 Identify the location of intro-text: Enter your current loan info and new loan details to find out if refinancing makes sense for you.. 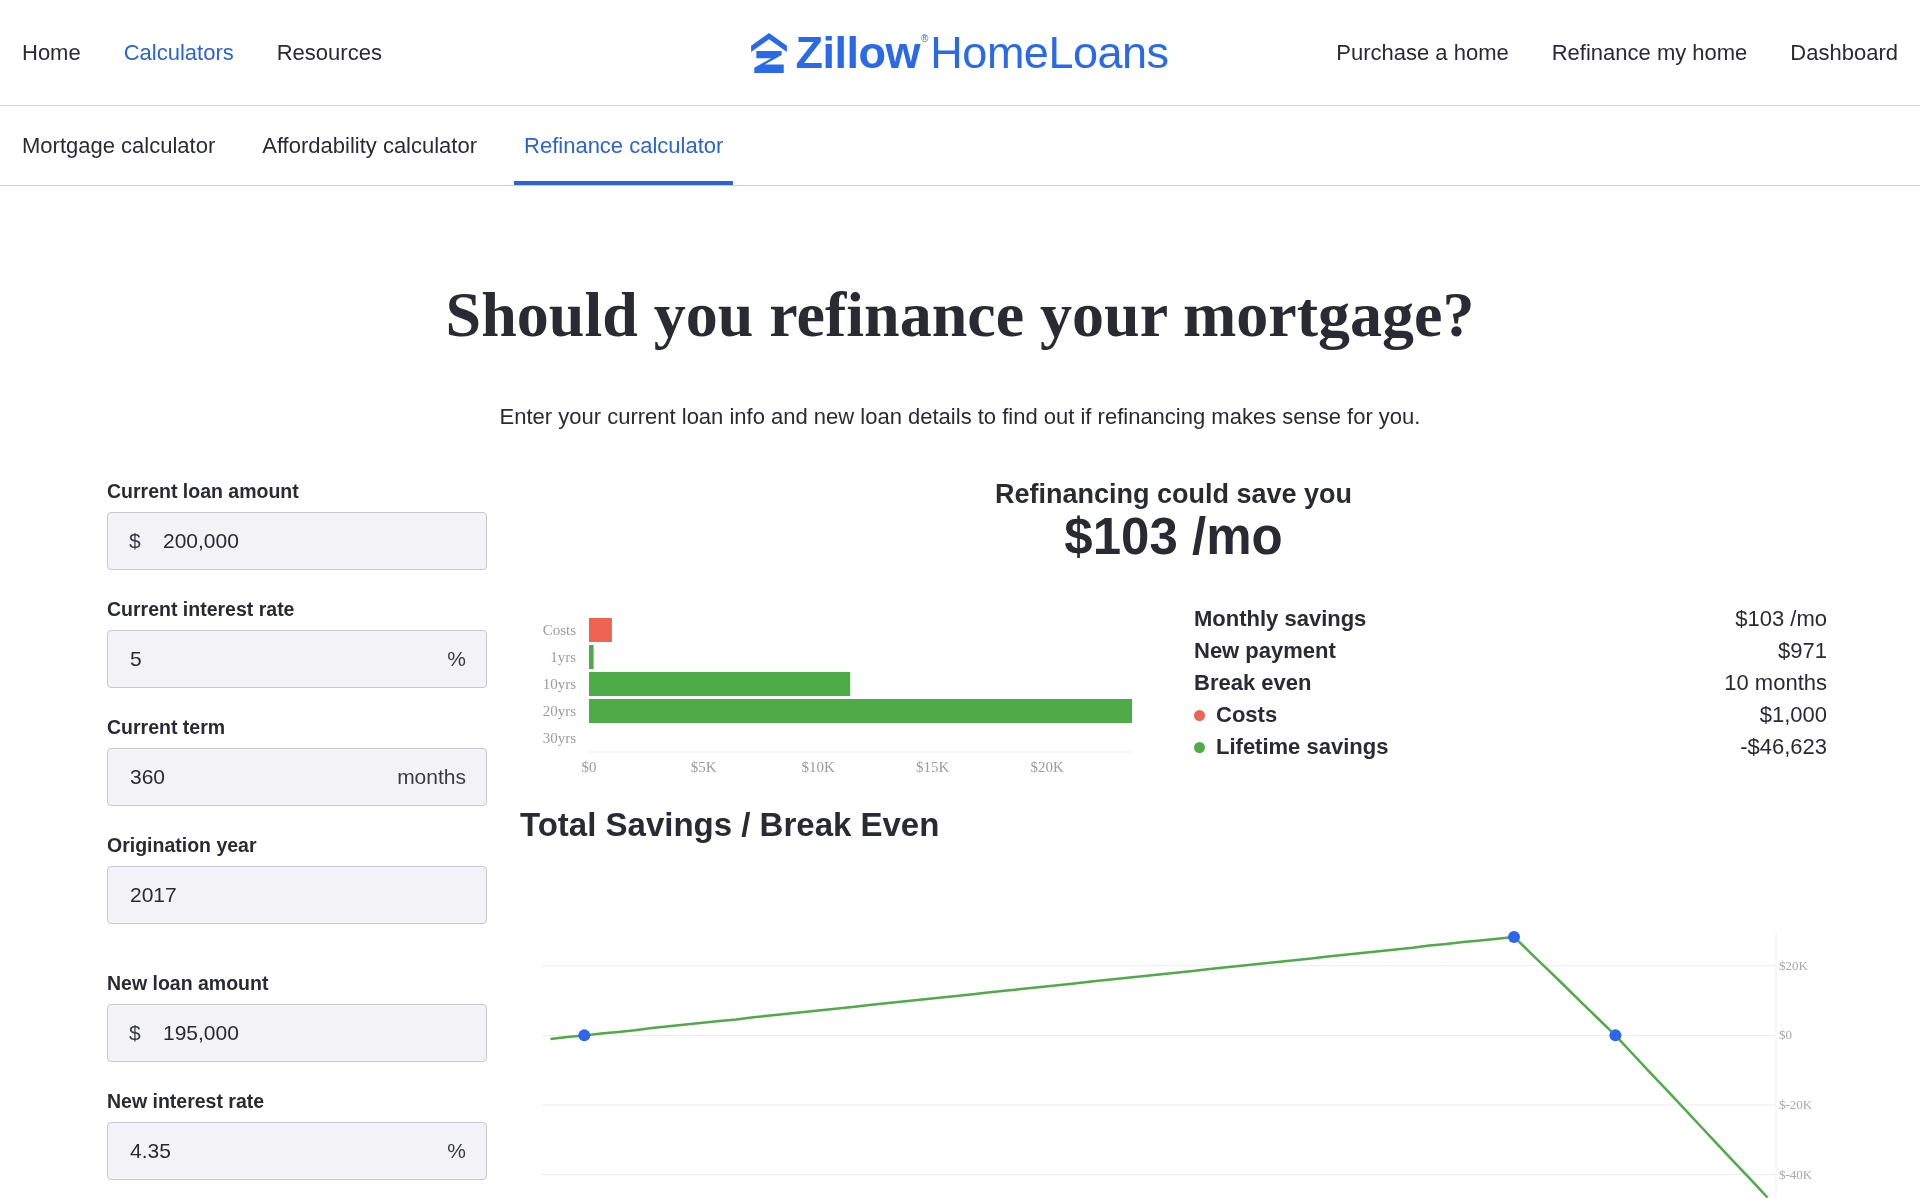
(960, 417).